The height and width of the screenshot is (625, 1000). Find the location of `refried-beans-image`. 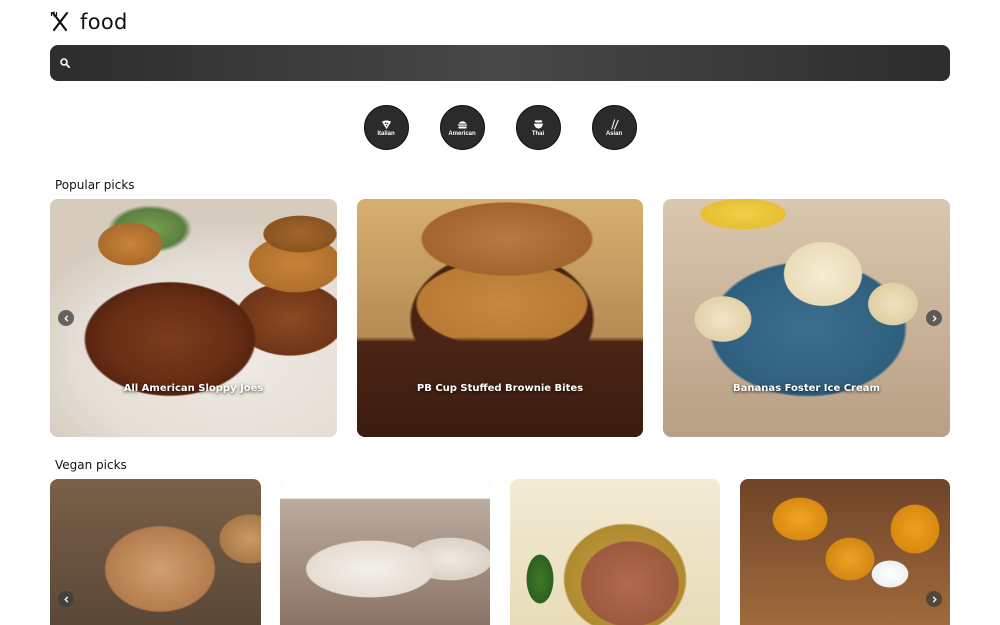

refried-beans-image is located at coordinates (615, 552).